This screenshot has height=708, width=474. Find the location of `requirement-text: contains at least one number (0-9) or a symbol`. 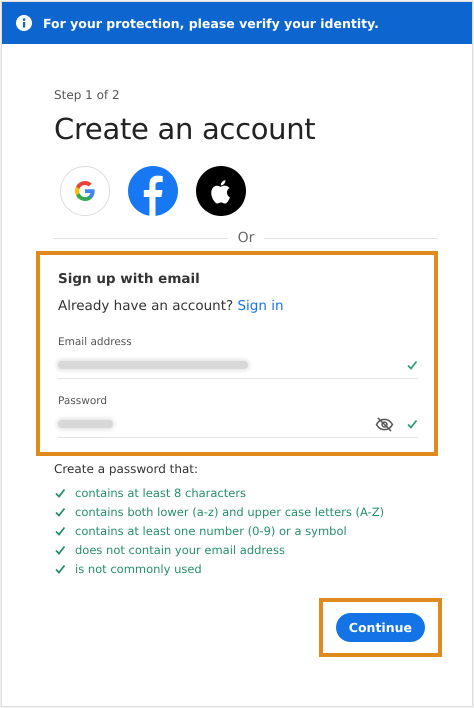

requirement-text: contains at least one number (0-9) or a symbol is located at coordinates (211, 531).